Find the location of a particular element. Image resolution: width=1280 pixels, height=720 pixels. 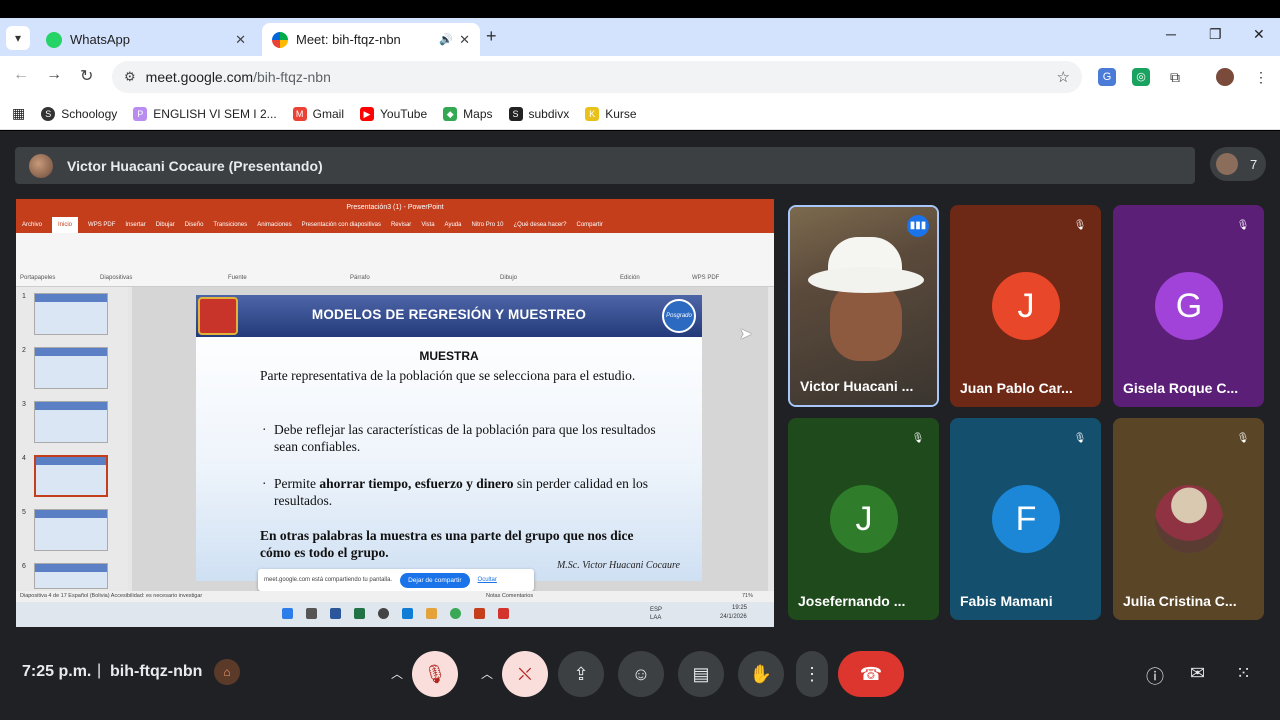

bookmark-maps: ◆ Maps is located at coordinates (468, 113).